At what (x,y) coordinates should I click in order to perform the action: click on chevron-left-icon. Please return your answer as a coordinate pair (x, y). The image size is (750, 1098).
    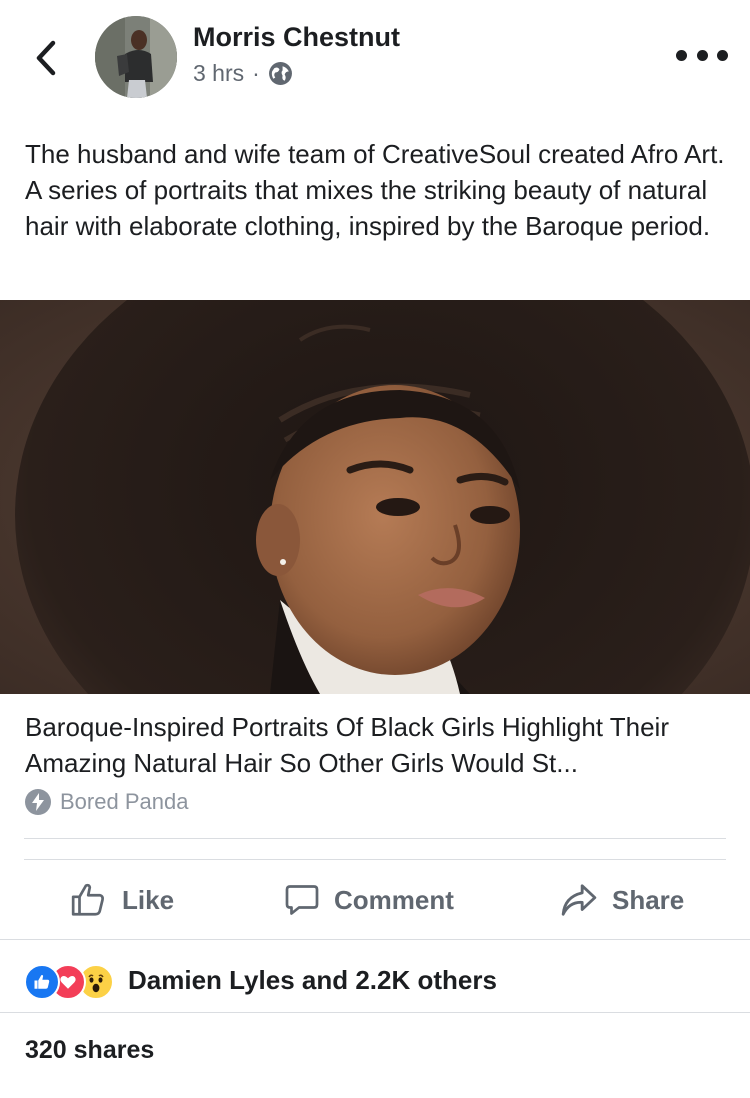
    Looking at the image, I should click on (46, 58).